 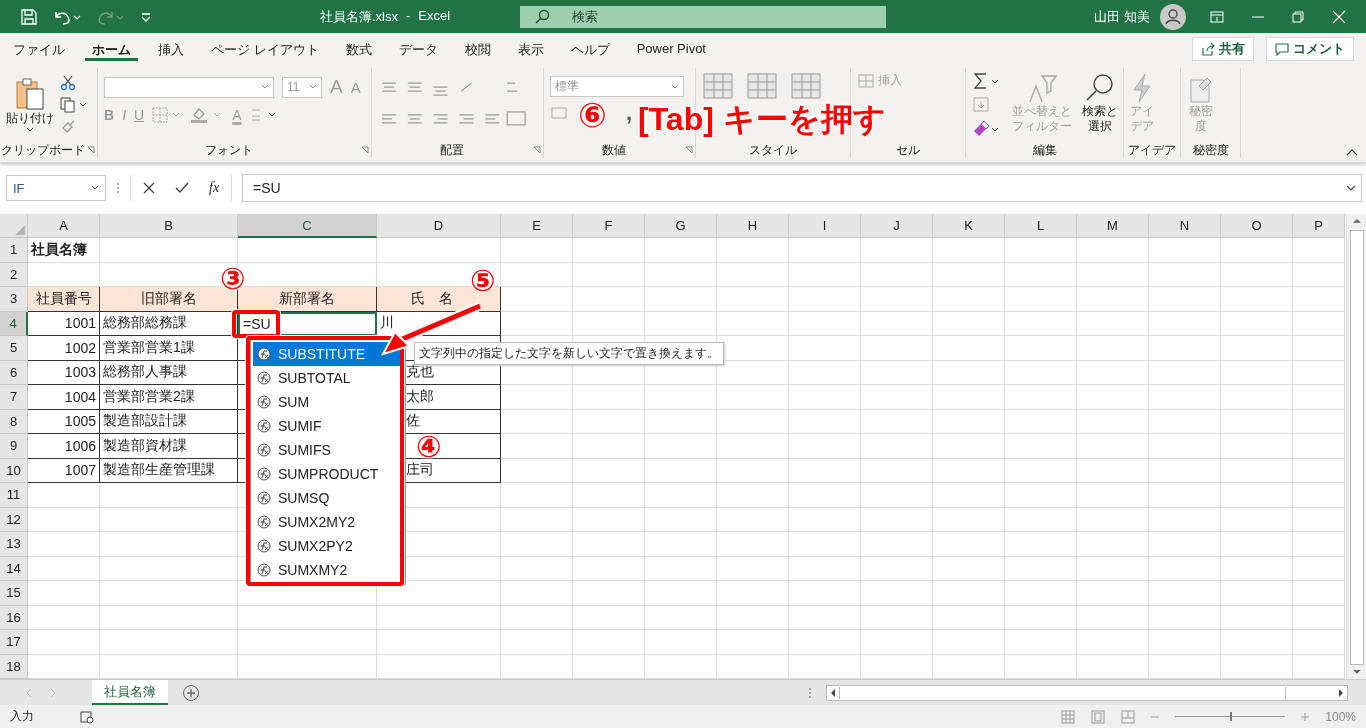 What do you see at coordinates (358, 48) in the screenshot?
I see `ribbon-tab: 数式` at bounding box center [358, 48].